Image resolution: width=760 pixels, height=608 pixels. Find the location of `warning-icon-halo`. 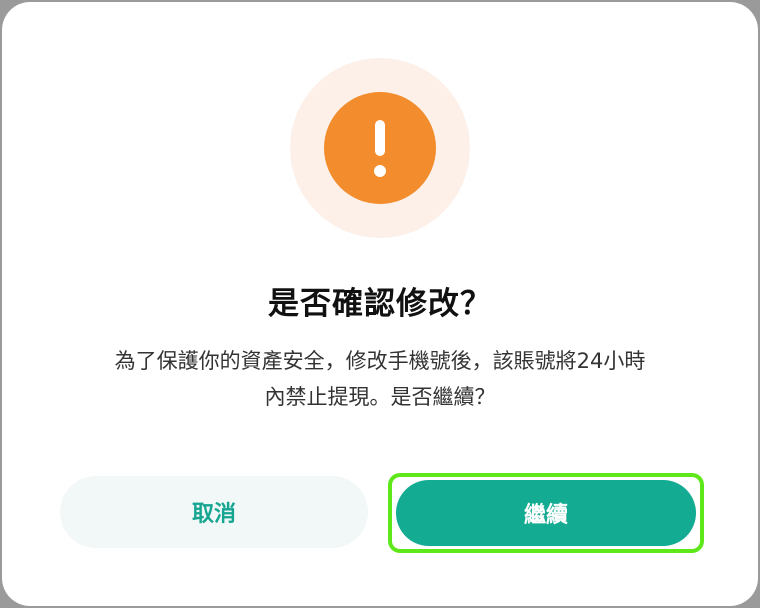

warning-icon-halo is located at coordinates (380, 148).